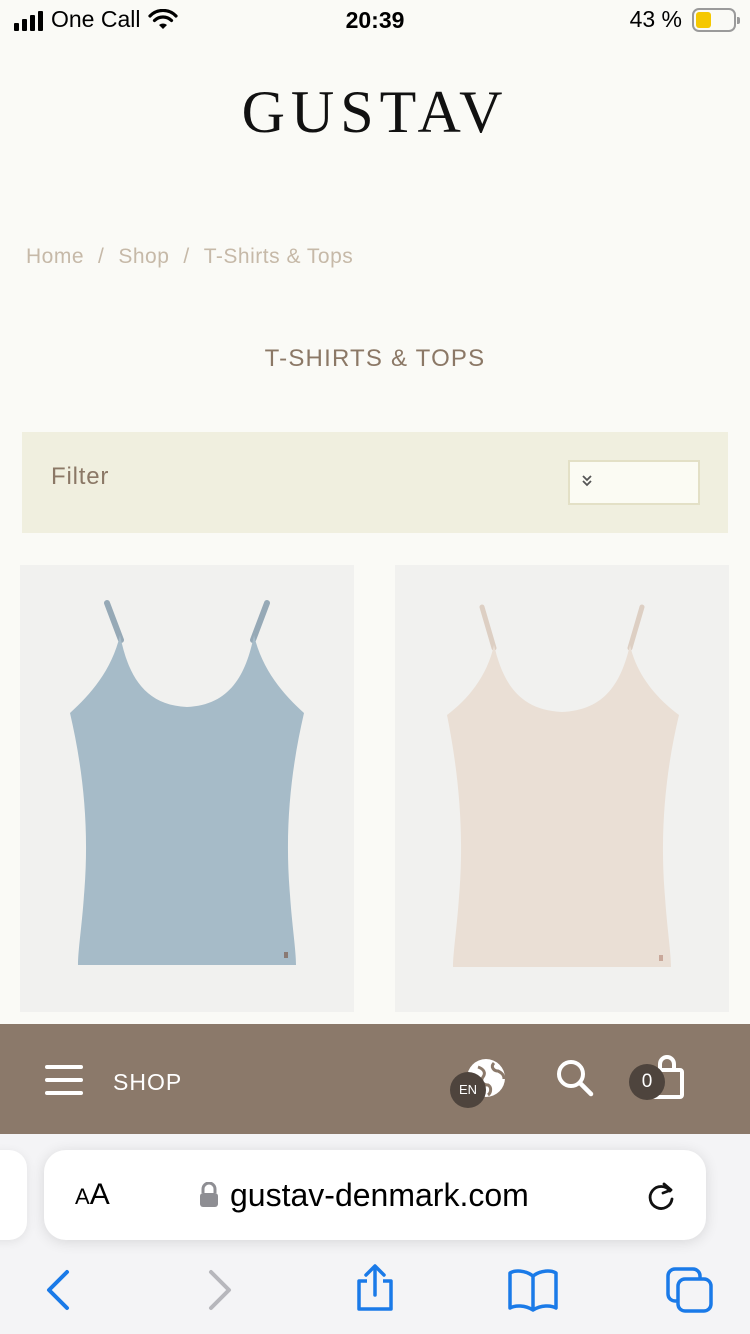 Image resolution: width=750 pixels, height=1334 pixels. Describe the element at coordinates (379, 1195) in the screenshot. I see `url-text: gustav-denmark.com` at that location.